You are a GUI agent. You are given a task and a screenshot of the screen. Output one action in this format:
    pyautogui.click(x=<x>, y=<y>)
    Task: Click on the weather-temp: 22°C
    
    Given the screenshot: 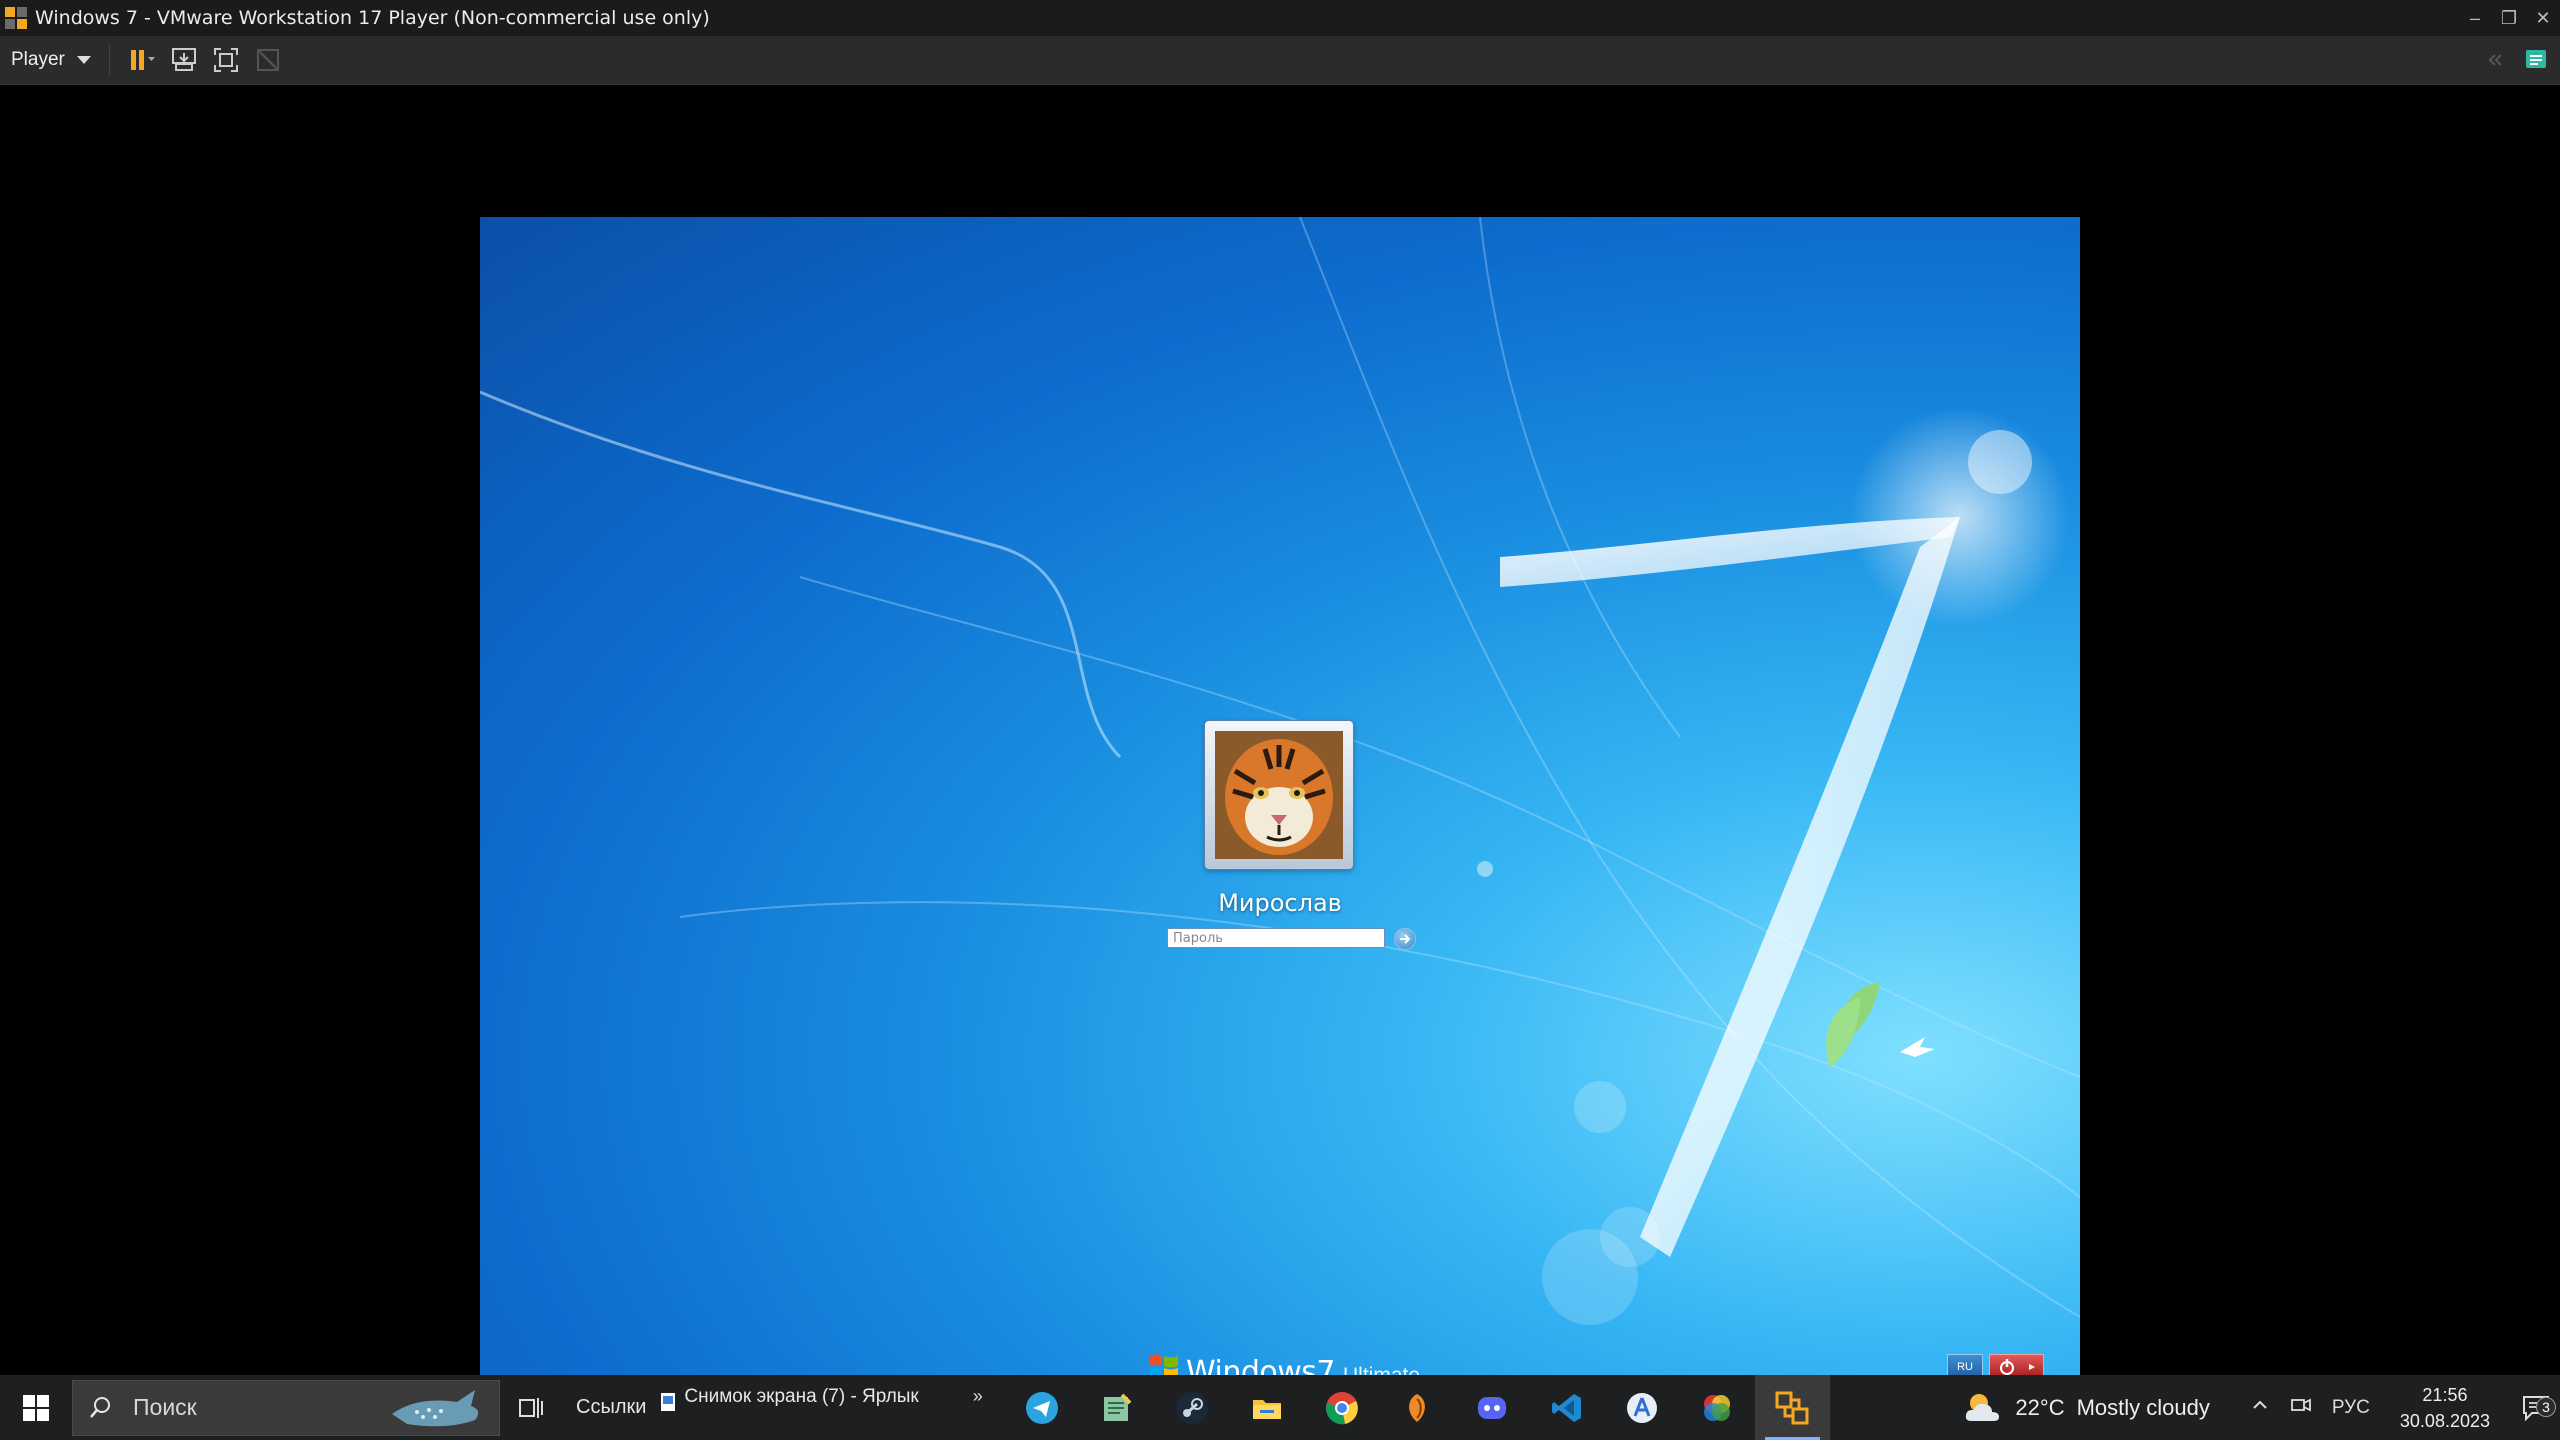 What is the action you would take?
    pyautogui.click(x=2040, y=1407)
    